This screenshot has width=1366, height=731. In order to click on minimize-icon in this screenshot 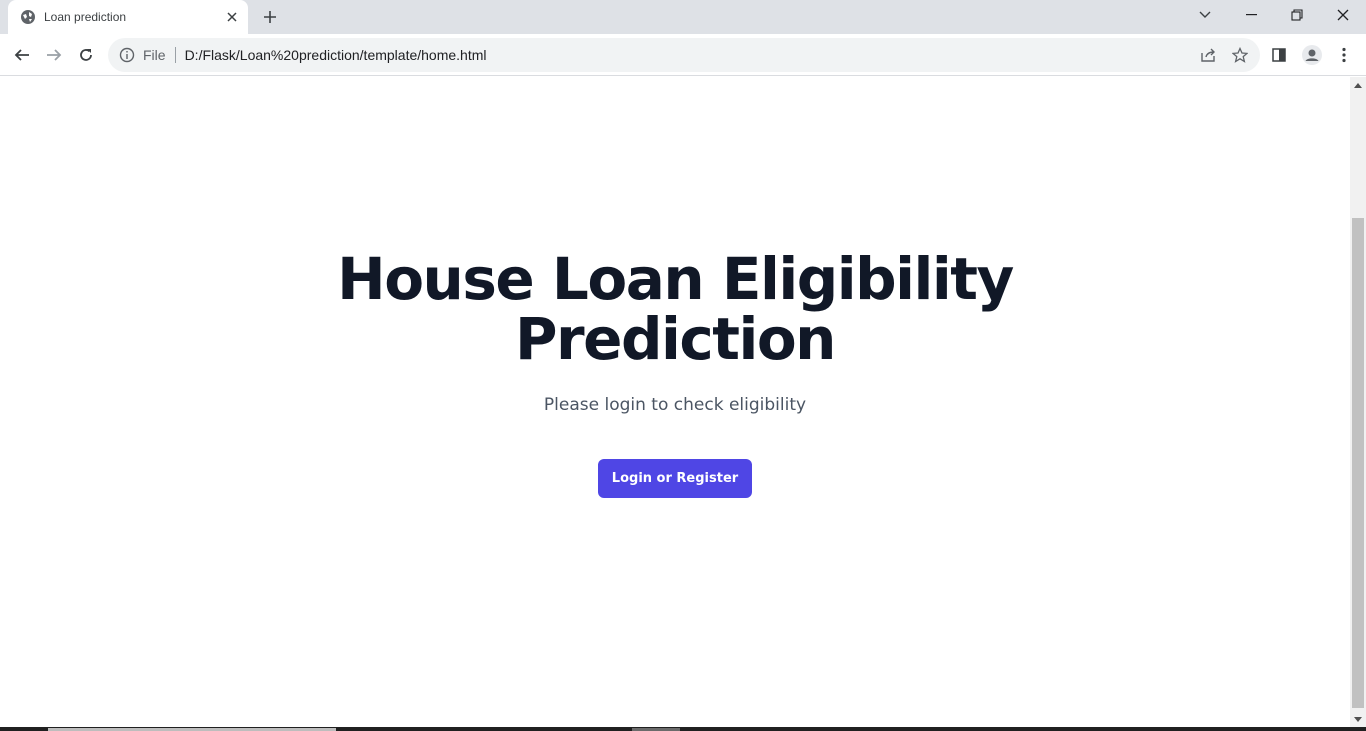, I will do `click(1251, 15)`.